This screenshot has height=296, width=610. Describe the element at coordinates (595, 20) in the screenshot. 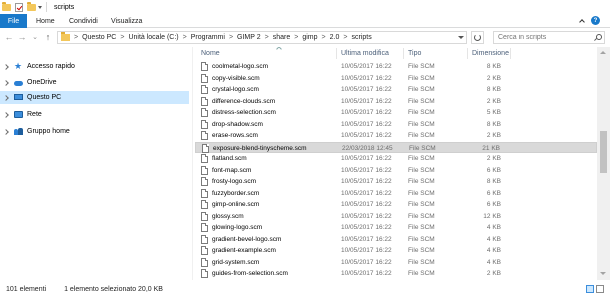

I see `help-icon: ?` at that location.